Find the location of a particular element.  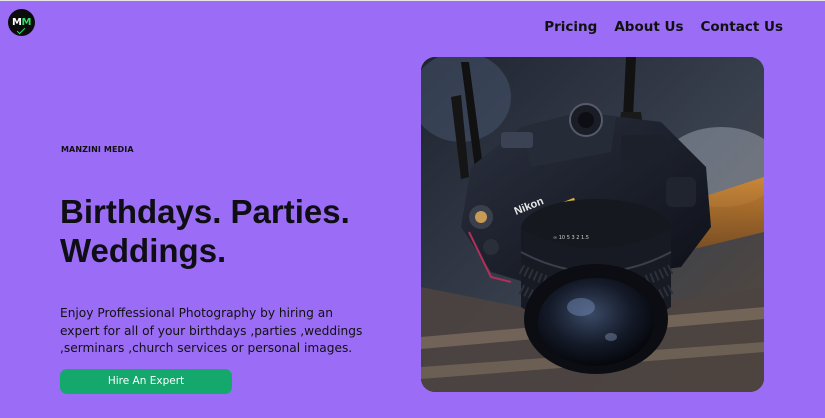

headline-line-1: Birthdays. Parties. is located at coordinates (205, 211).